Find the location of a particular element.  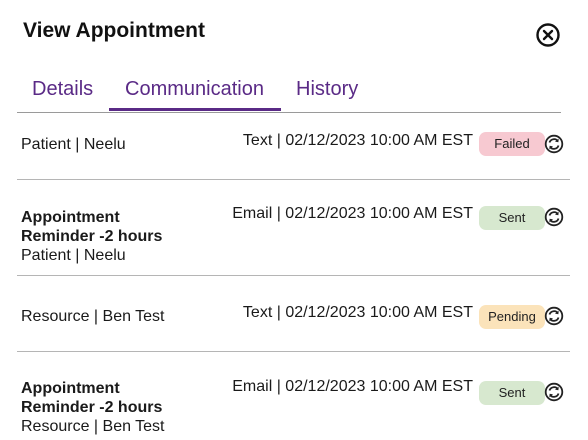

status-badge: Pending is located at coordinates (512, 317).